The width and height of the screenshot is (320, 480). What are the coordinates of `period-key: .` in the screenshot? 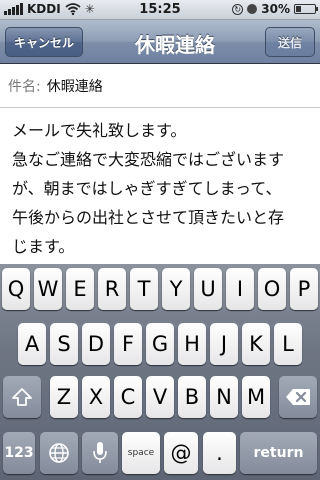 It's located at (219, 453).